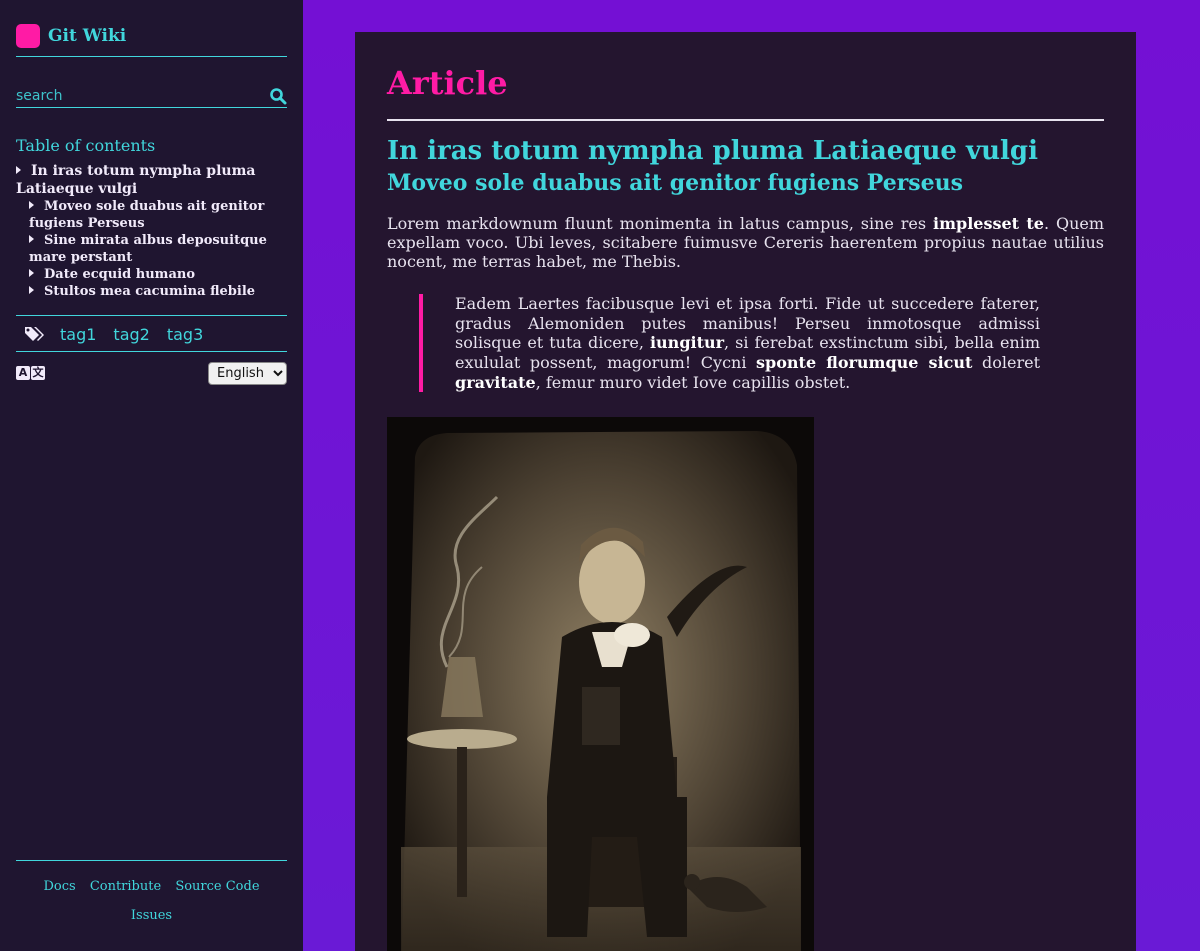 This screenshot has width=1200, height=951. I want to click on language-select: English, so click(247, 373).